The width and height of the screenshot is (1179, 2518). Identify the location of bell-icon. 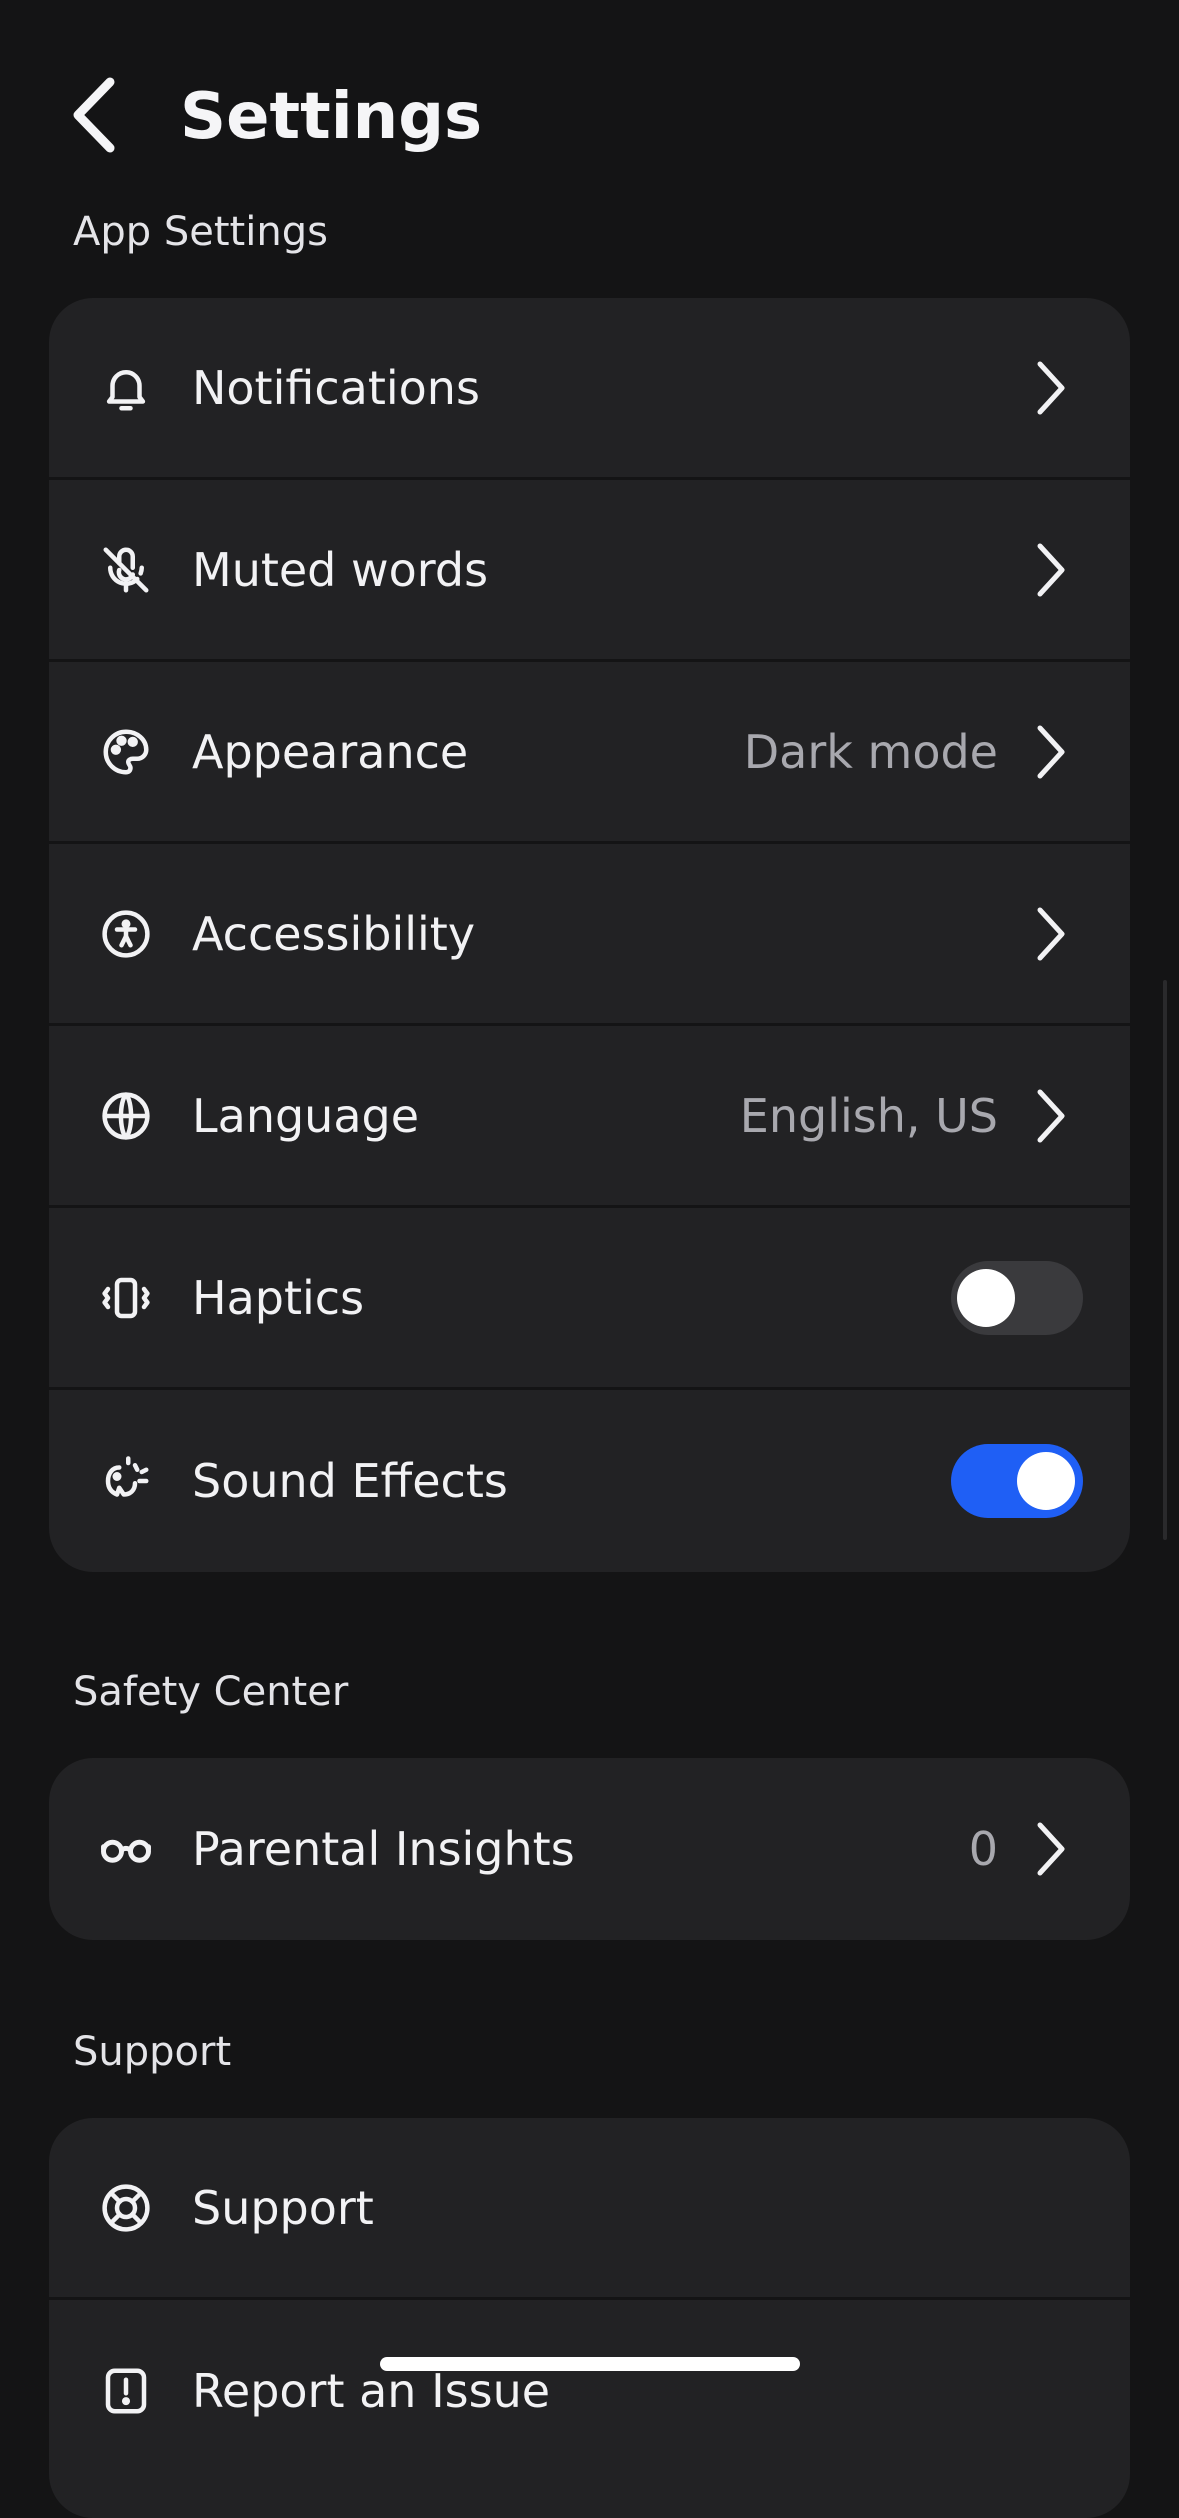
(126, 388).